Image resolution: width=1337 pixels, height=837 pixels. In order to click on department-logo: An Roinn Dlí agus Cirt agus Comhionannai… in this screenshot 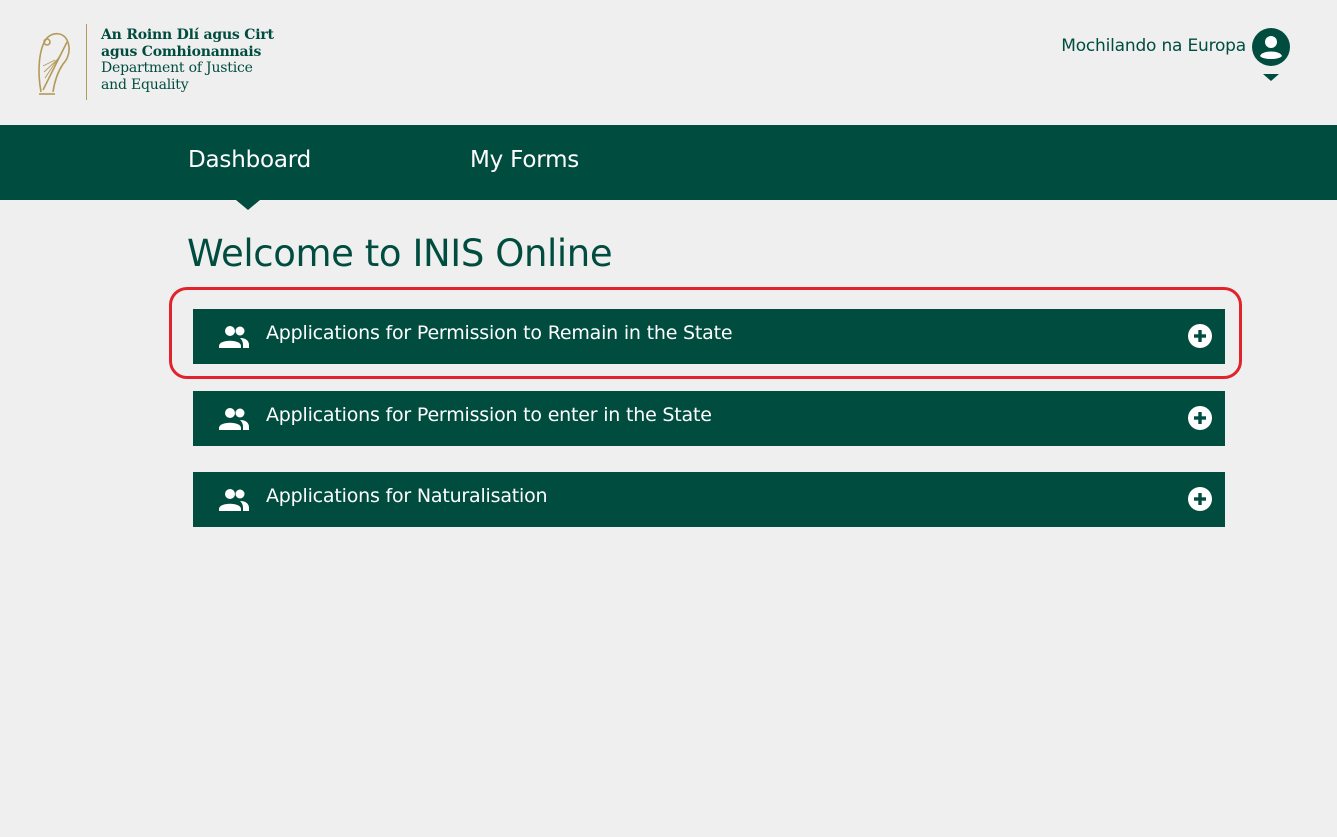, I will do `click(153, 62)`.